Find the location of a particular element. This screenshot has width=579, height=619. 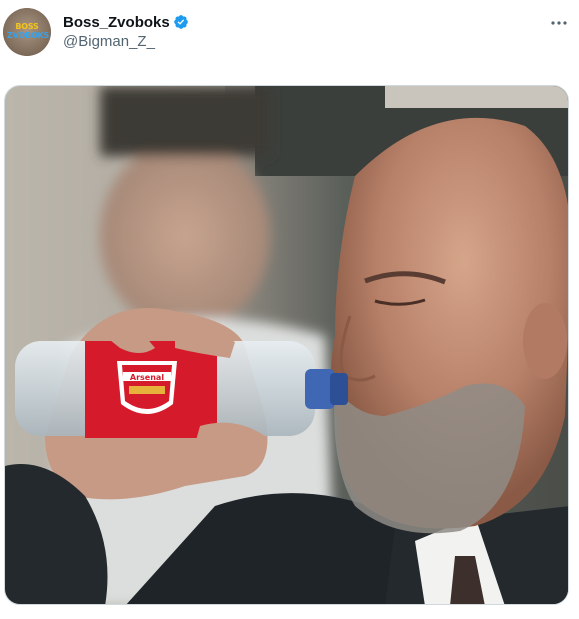

avatar-text-line2: ZVOBOKS is located at coordinates (28, 35).